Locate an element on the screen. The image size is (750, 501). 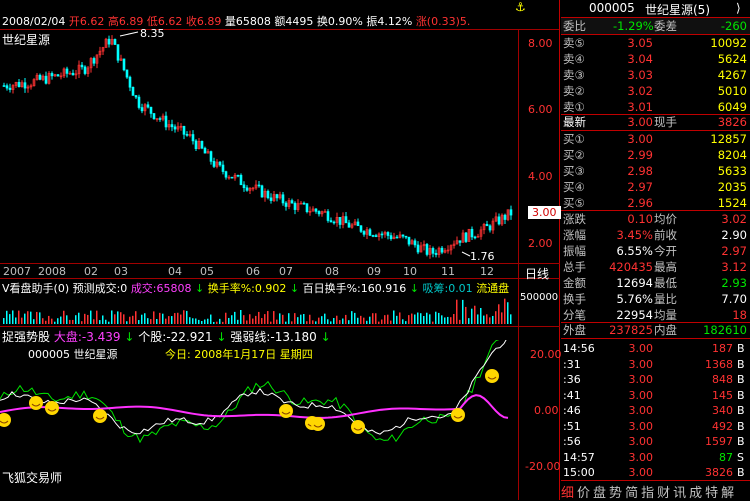
expand-icon: ⟩ is located at coordinates (738, 8).